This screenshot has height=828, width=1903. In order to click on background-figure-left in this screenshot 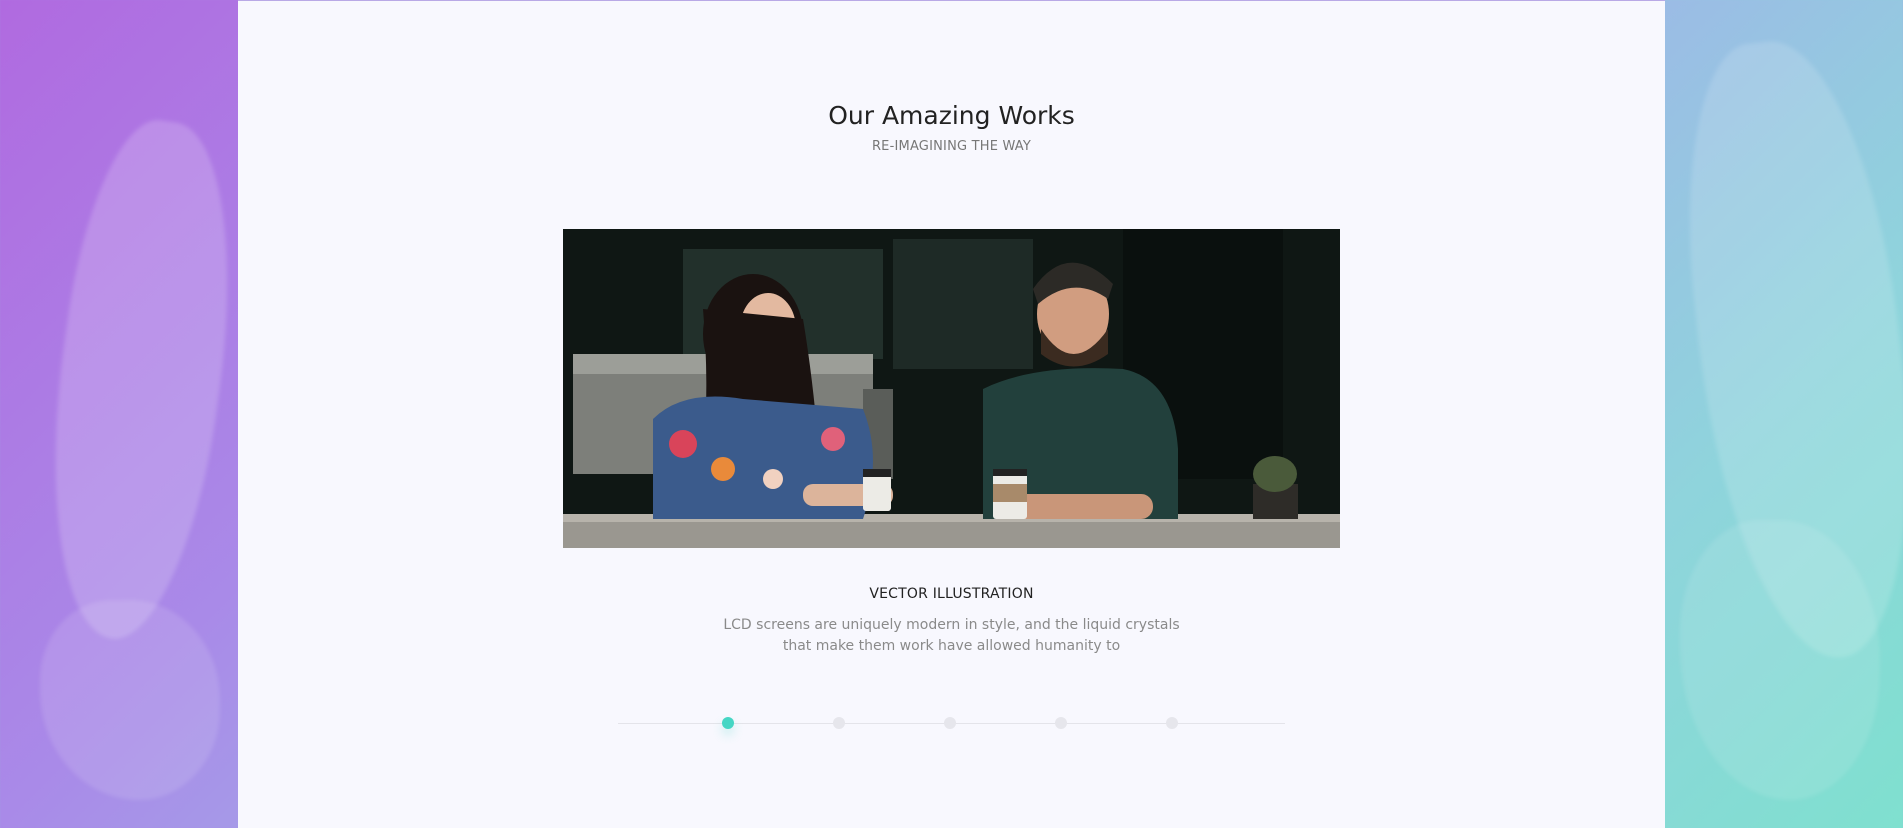, I will do `click(140, 380)`.